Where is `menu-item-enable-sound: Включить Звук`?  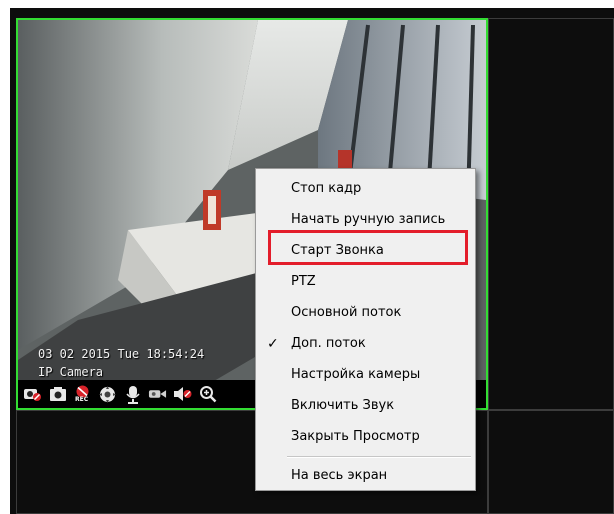 menu-item-enable-sound: Включить Звук is located at coordinates (365, 406).